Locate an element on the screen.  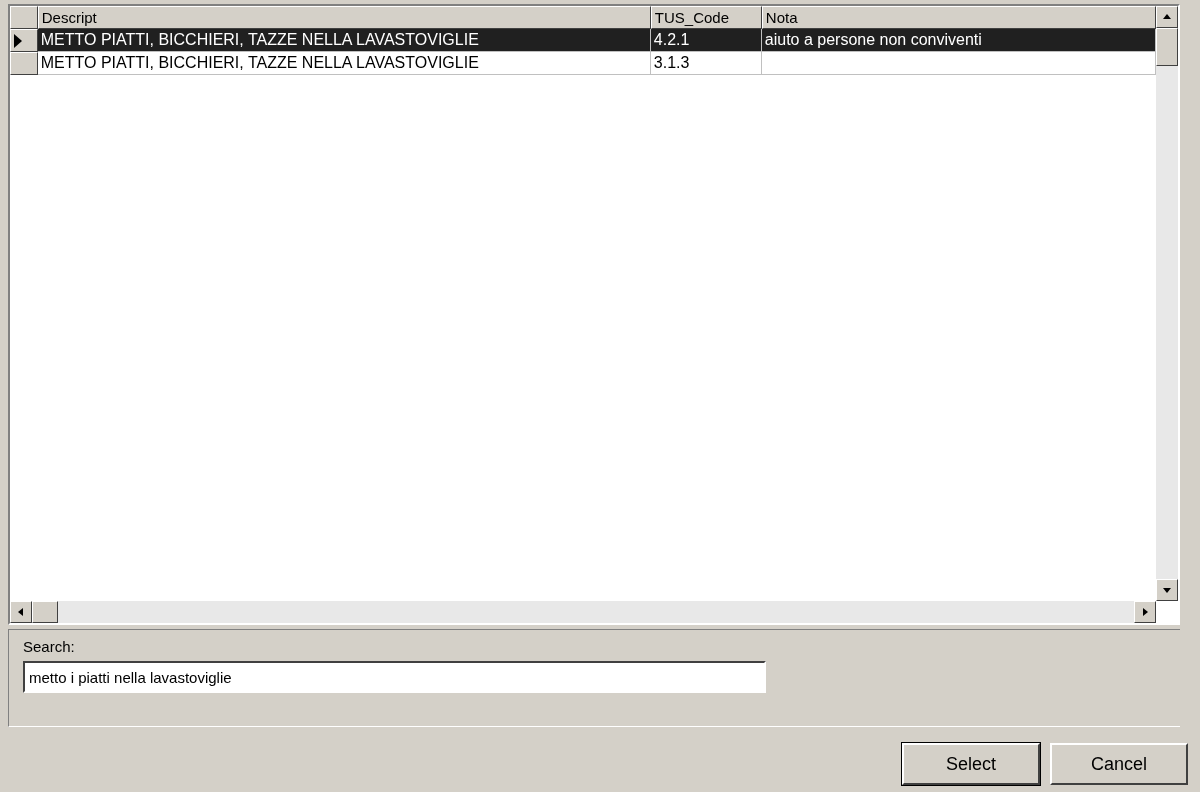
select-button: Select is located at coordinates (971, 764).